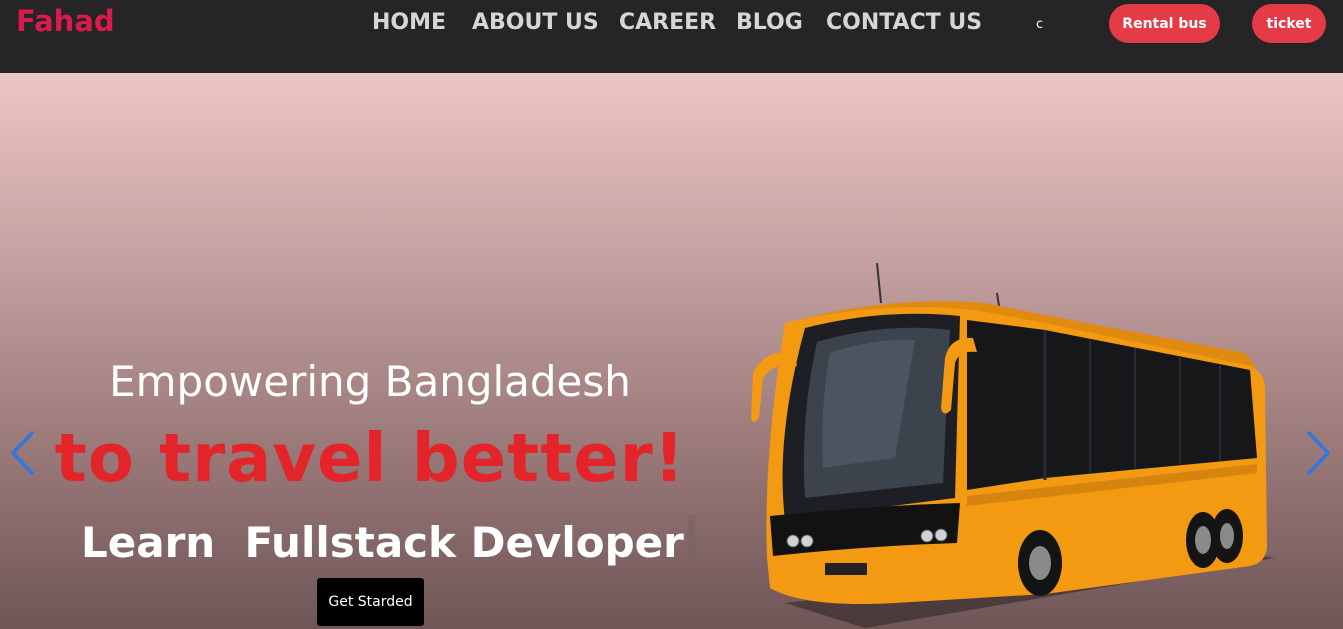 This screenshot has width=1343, height=629. What do you see at coordinates (382, 542) in the screenshot?
I see `hero-typing-label: Learn Fullstack Devloper` at bounding box center [382, 542].